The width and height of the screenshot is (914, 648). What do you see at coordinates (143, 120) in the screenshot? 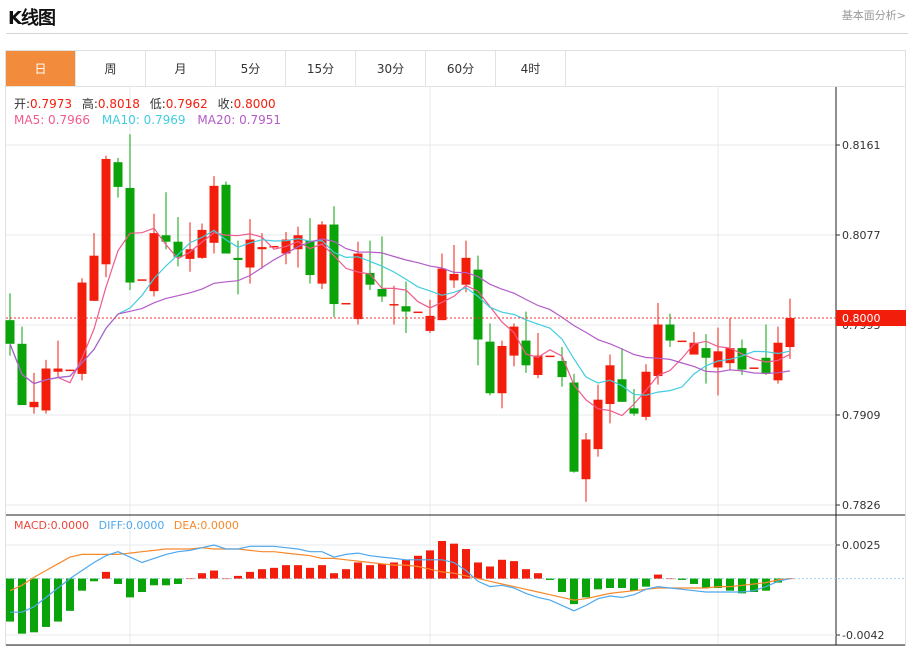
I see `ma10-legend: MA10: 0.7969` at bounding box center [143, 120].